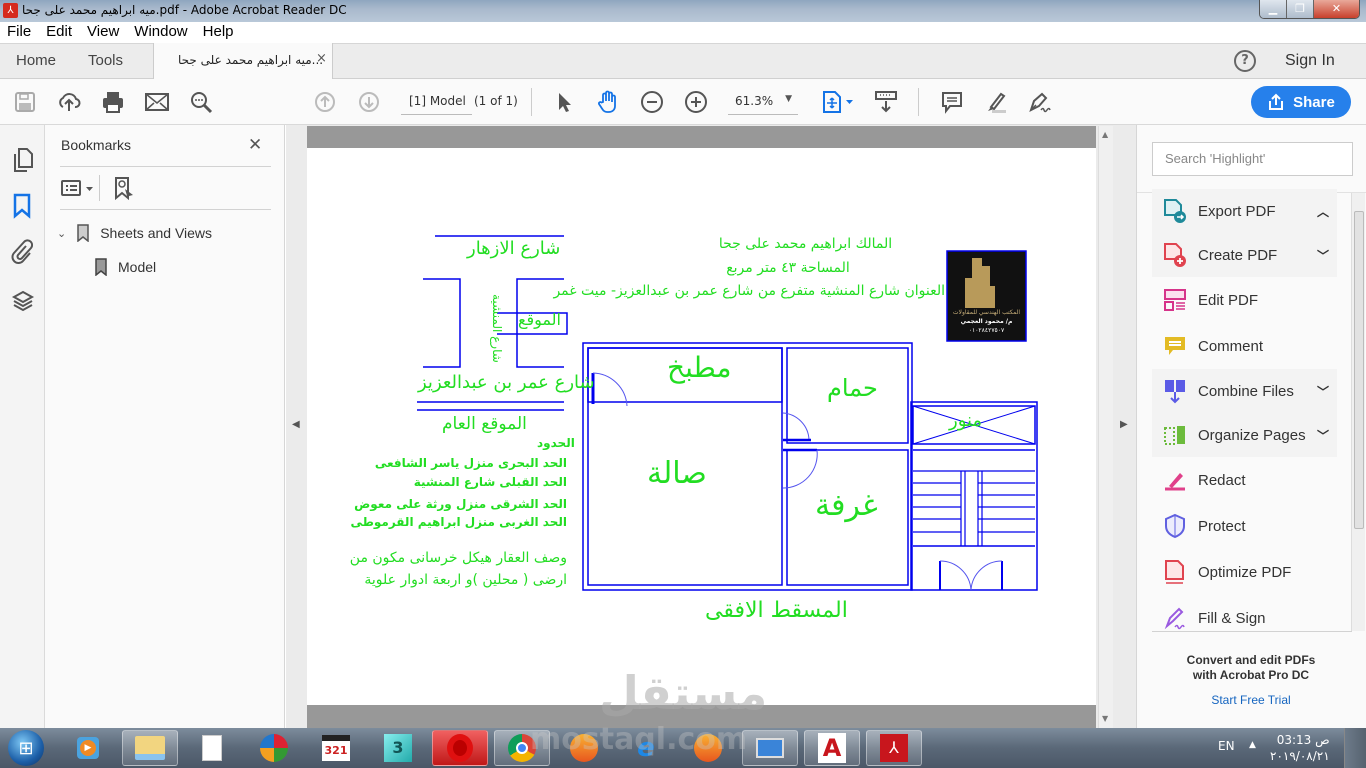 The width and height of the screenshot is (1366, 768). What do you see at coordinates (1244, 391) in the screenshot?
I see `tool-combine-files: Combine Files ﹀` at bounding box center [1244, 391].